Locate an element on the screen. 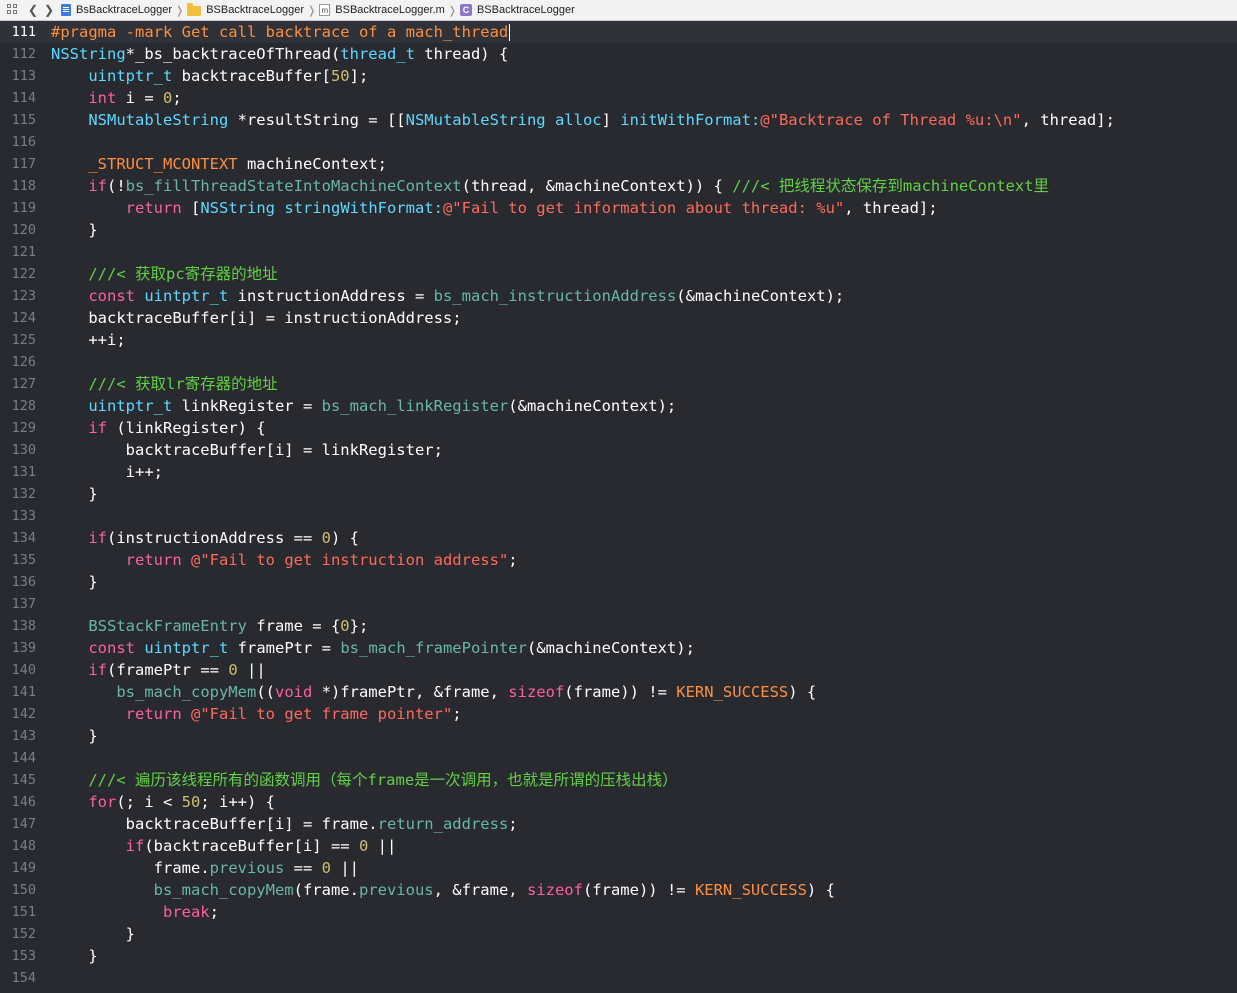 This screenshot has height=993, width=1237. code-token: [ is located at coordinates (191, 208).